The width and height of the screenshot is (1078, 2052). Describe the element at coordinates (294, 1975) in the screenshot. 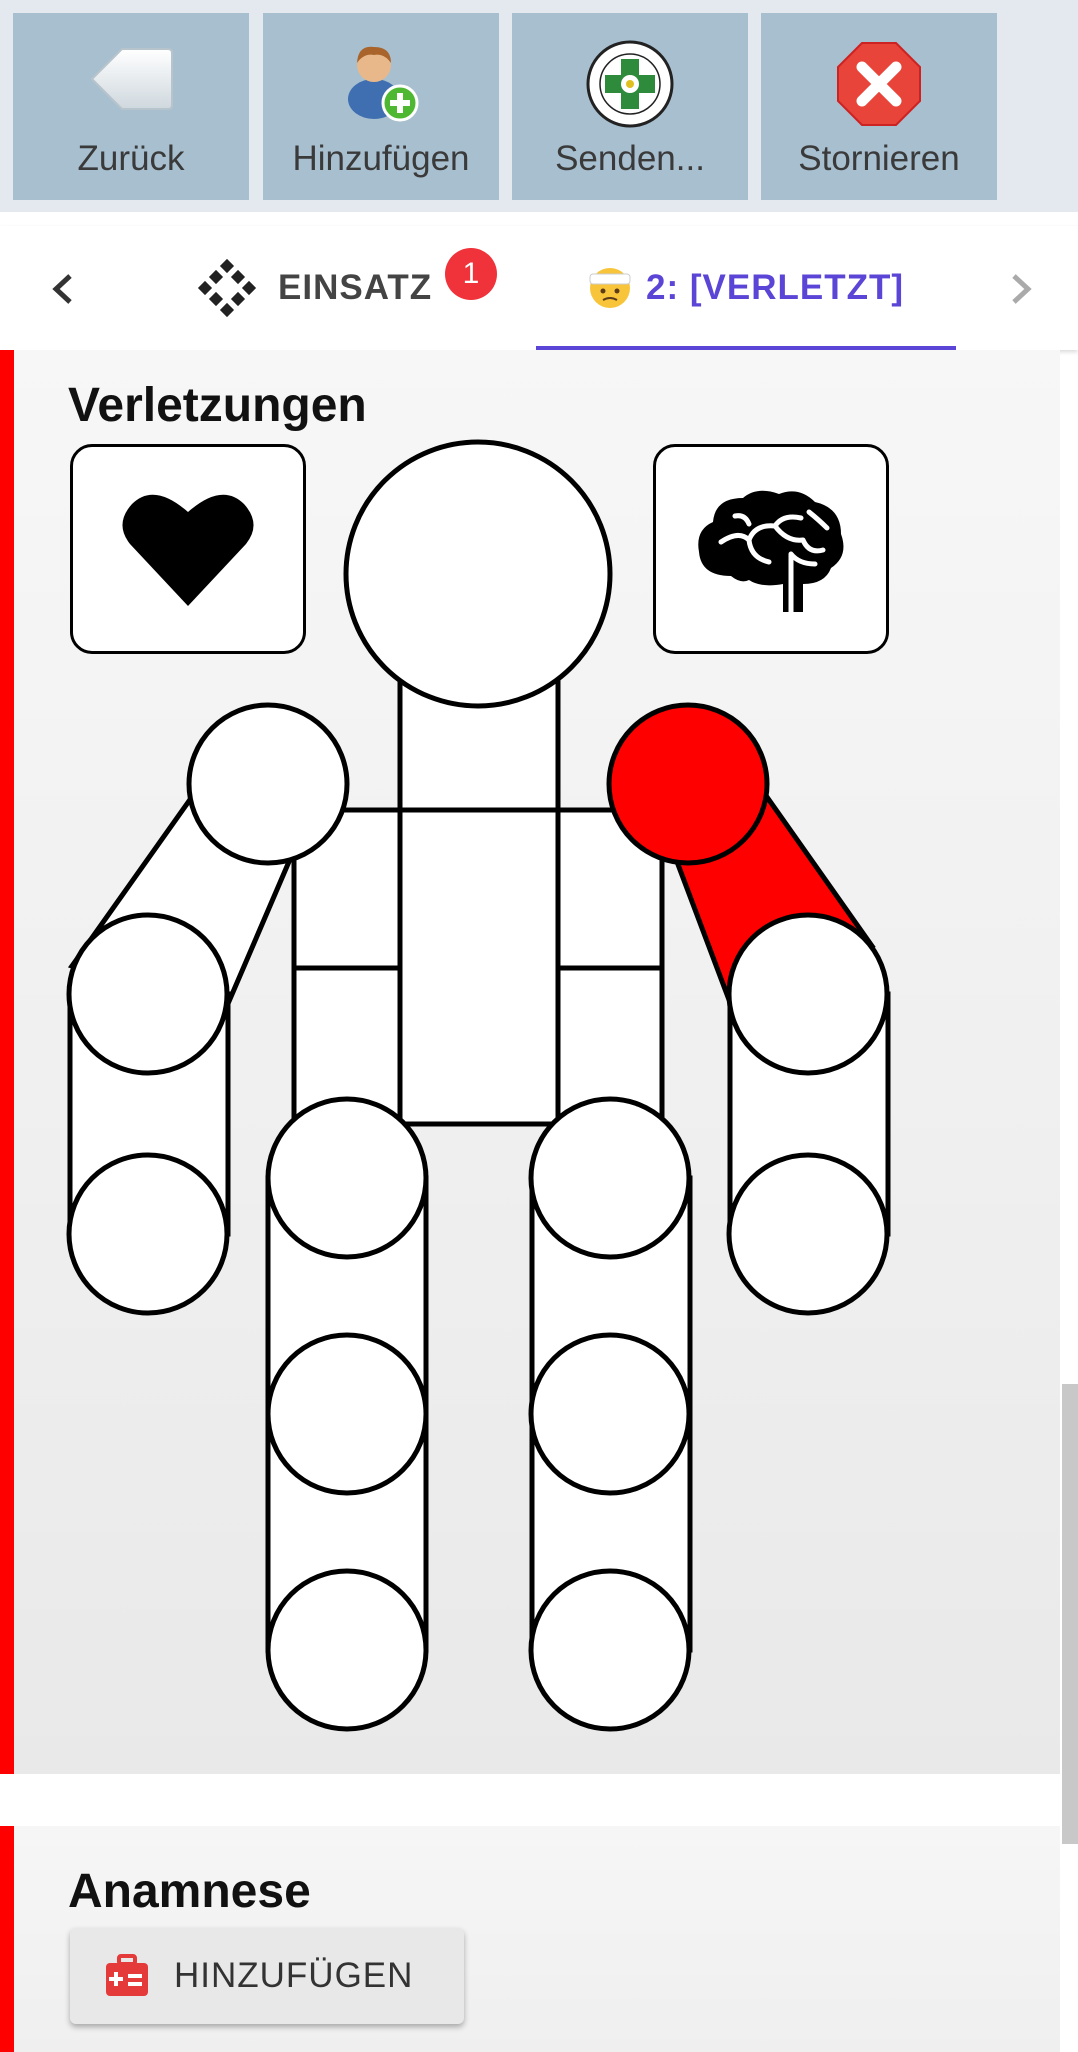

I see `add-anamnese-label: HINZUFÜGEN` at that location.